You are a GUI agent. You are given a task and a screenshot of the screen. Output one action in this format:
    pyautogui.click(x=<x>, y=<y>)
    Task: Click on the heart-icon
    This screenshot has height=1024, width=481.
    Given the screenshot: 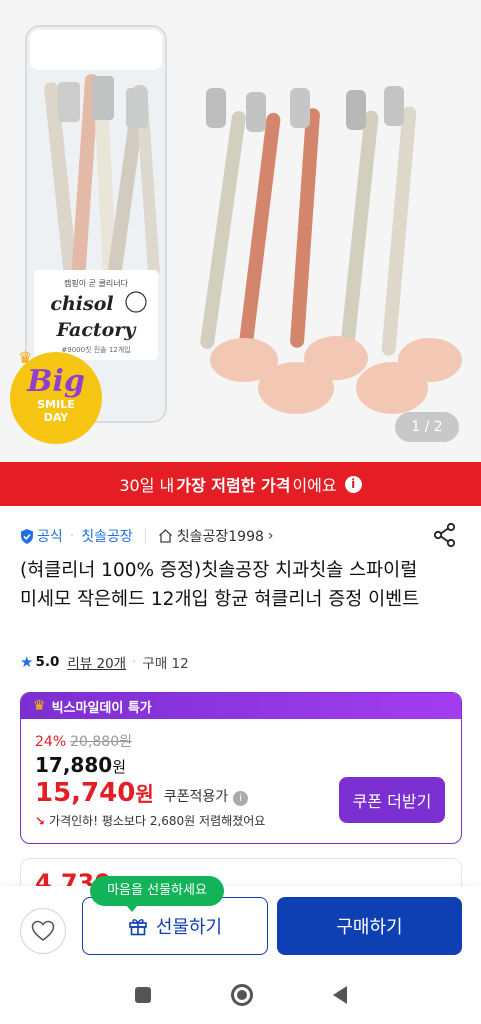 What is the action you would take?
    pyautogui.click(x=43, y=930)
    